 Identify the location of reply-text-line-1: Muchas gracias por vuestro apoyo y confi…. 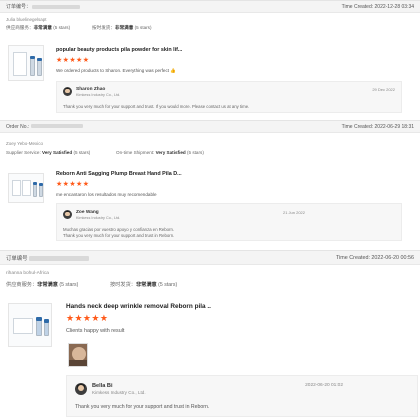
(119, 229).